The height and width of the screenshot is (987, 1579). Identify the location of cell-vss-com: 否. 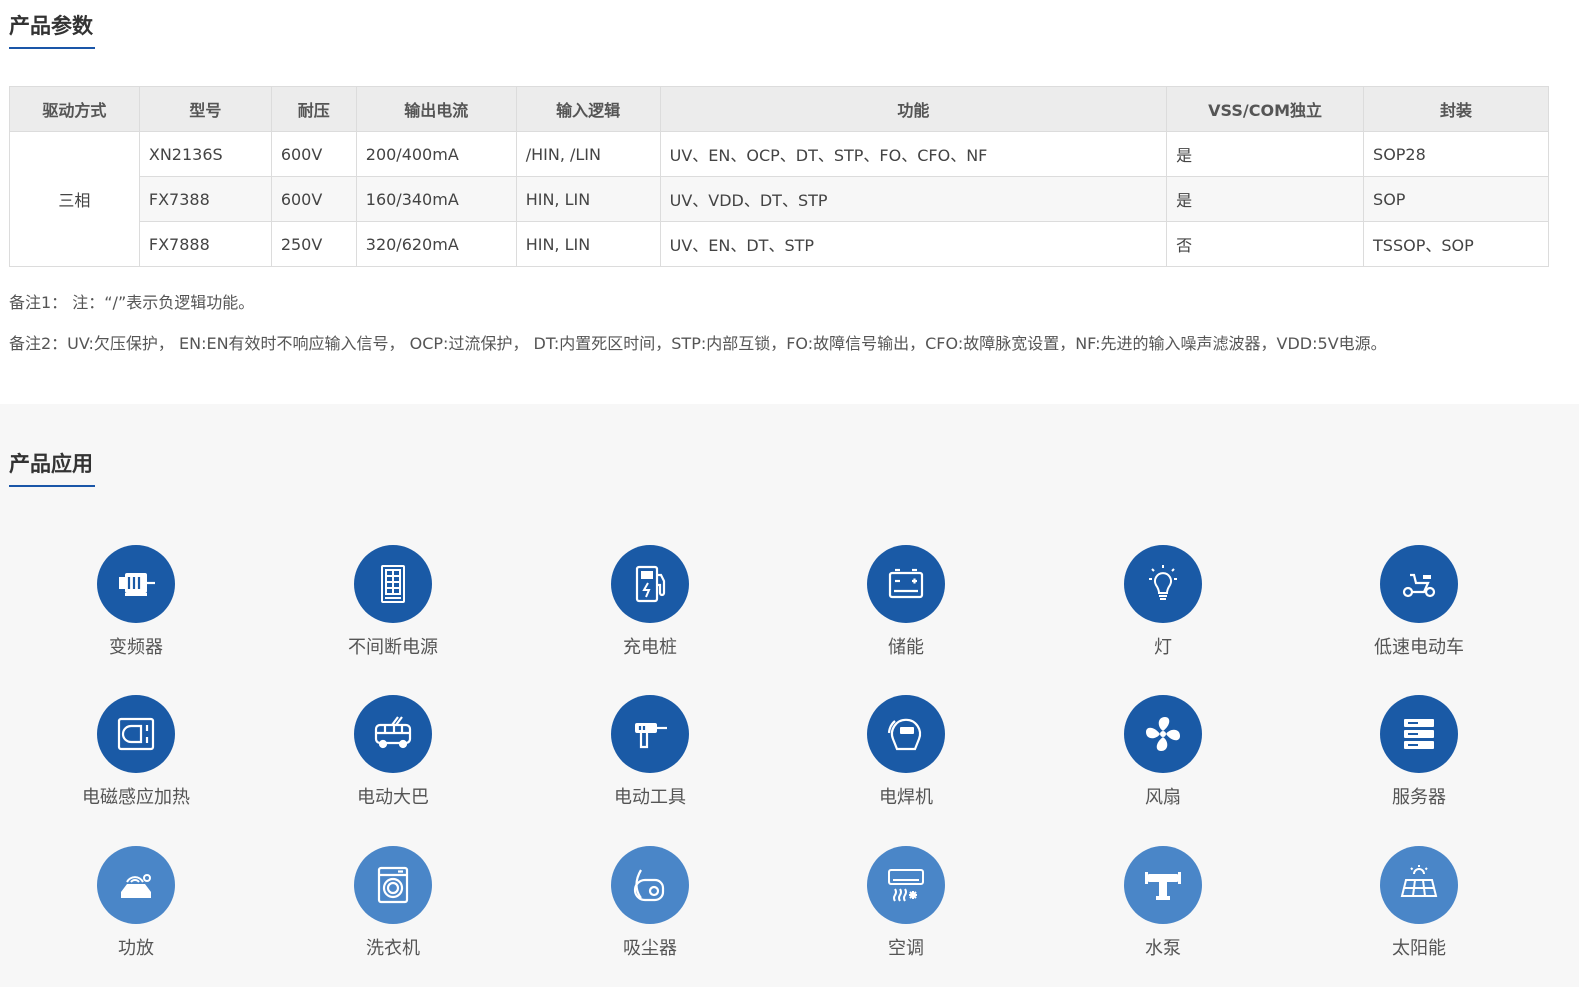
(1265, 244).